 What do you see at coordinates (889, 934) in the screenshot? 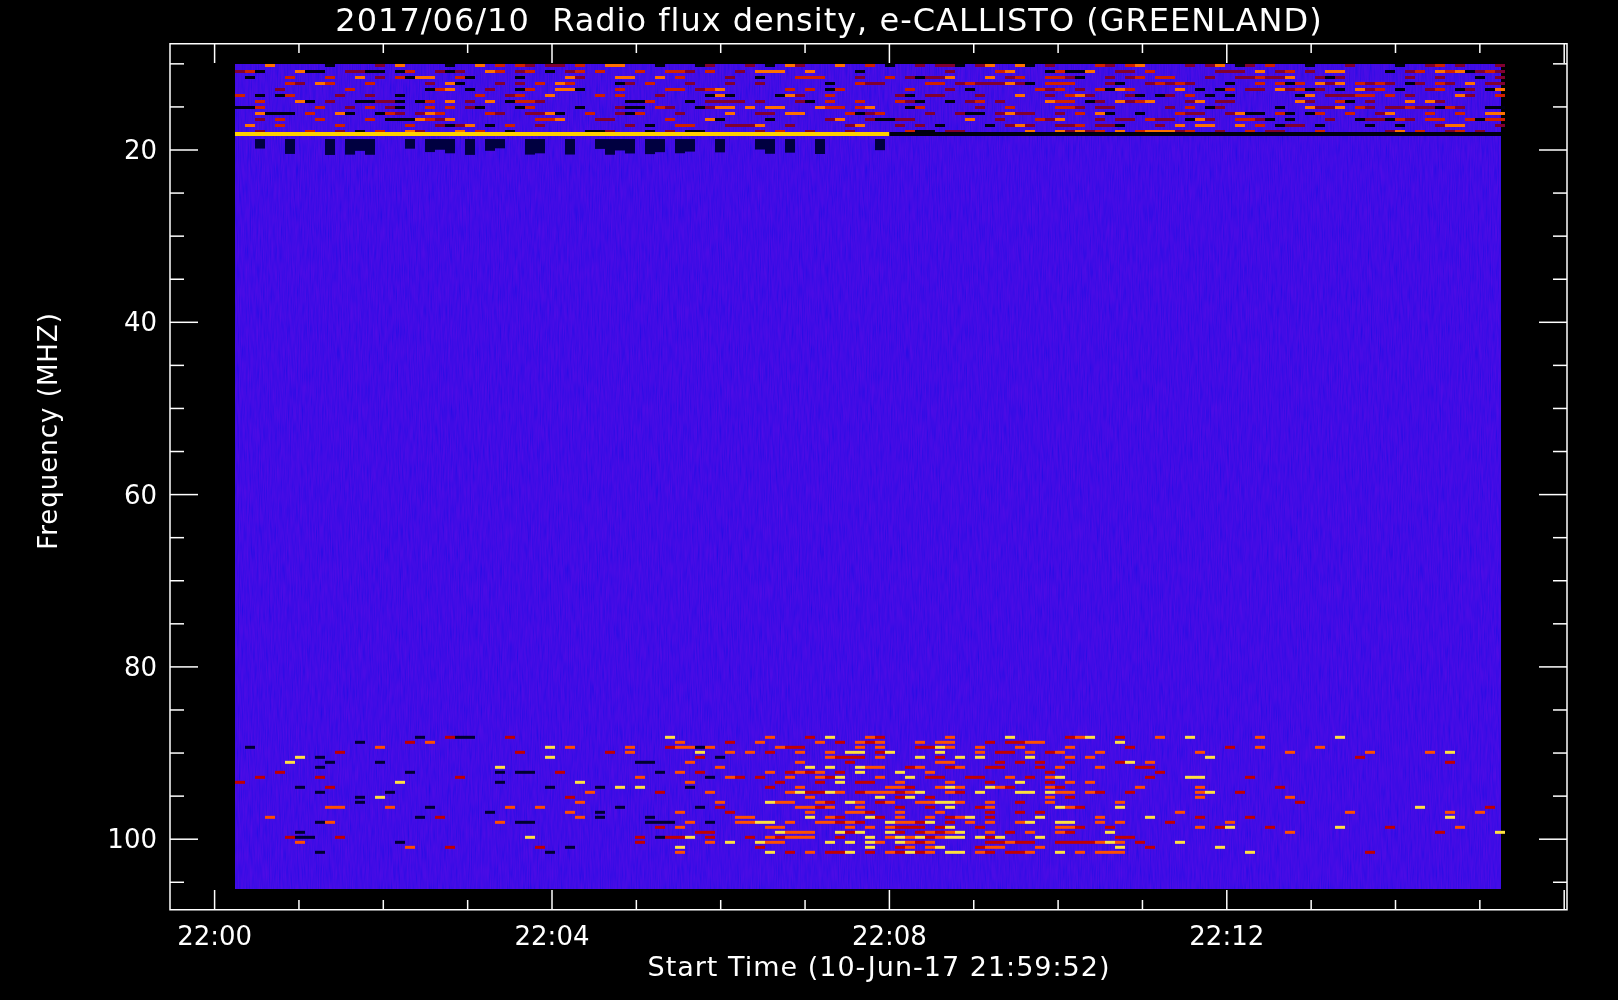
I see `x-tick-label: 22:08` at bounding box center [889, 934].